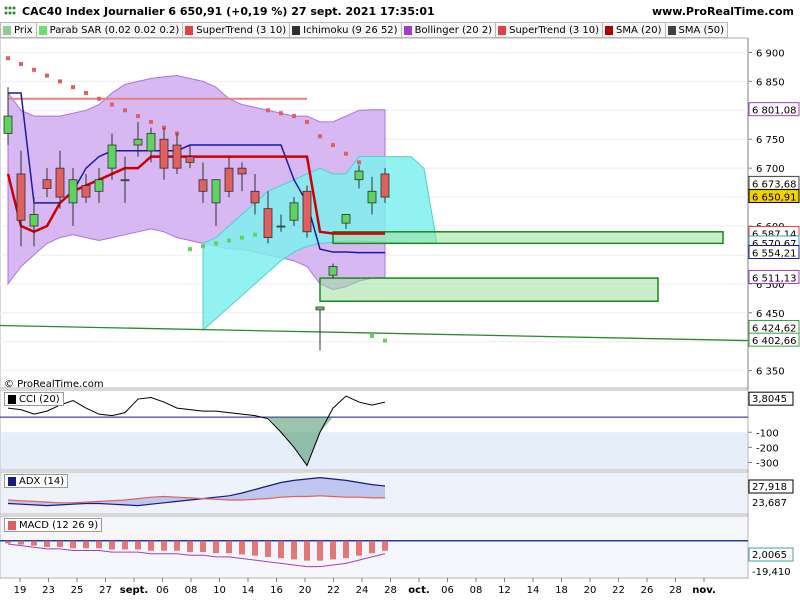  Describe the element at coordinates (162, 590) in the screenshot. I see `x-tick-label: 06` at that location.